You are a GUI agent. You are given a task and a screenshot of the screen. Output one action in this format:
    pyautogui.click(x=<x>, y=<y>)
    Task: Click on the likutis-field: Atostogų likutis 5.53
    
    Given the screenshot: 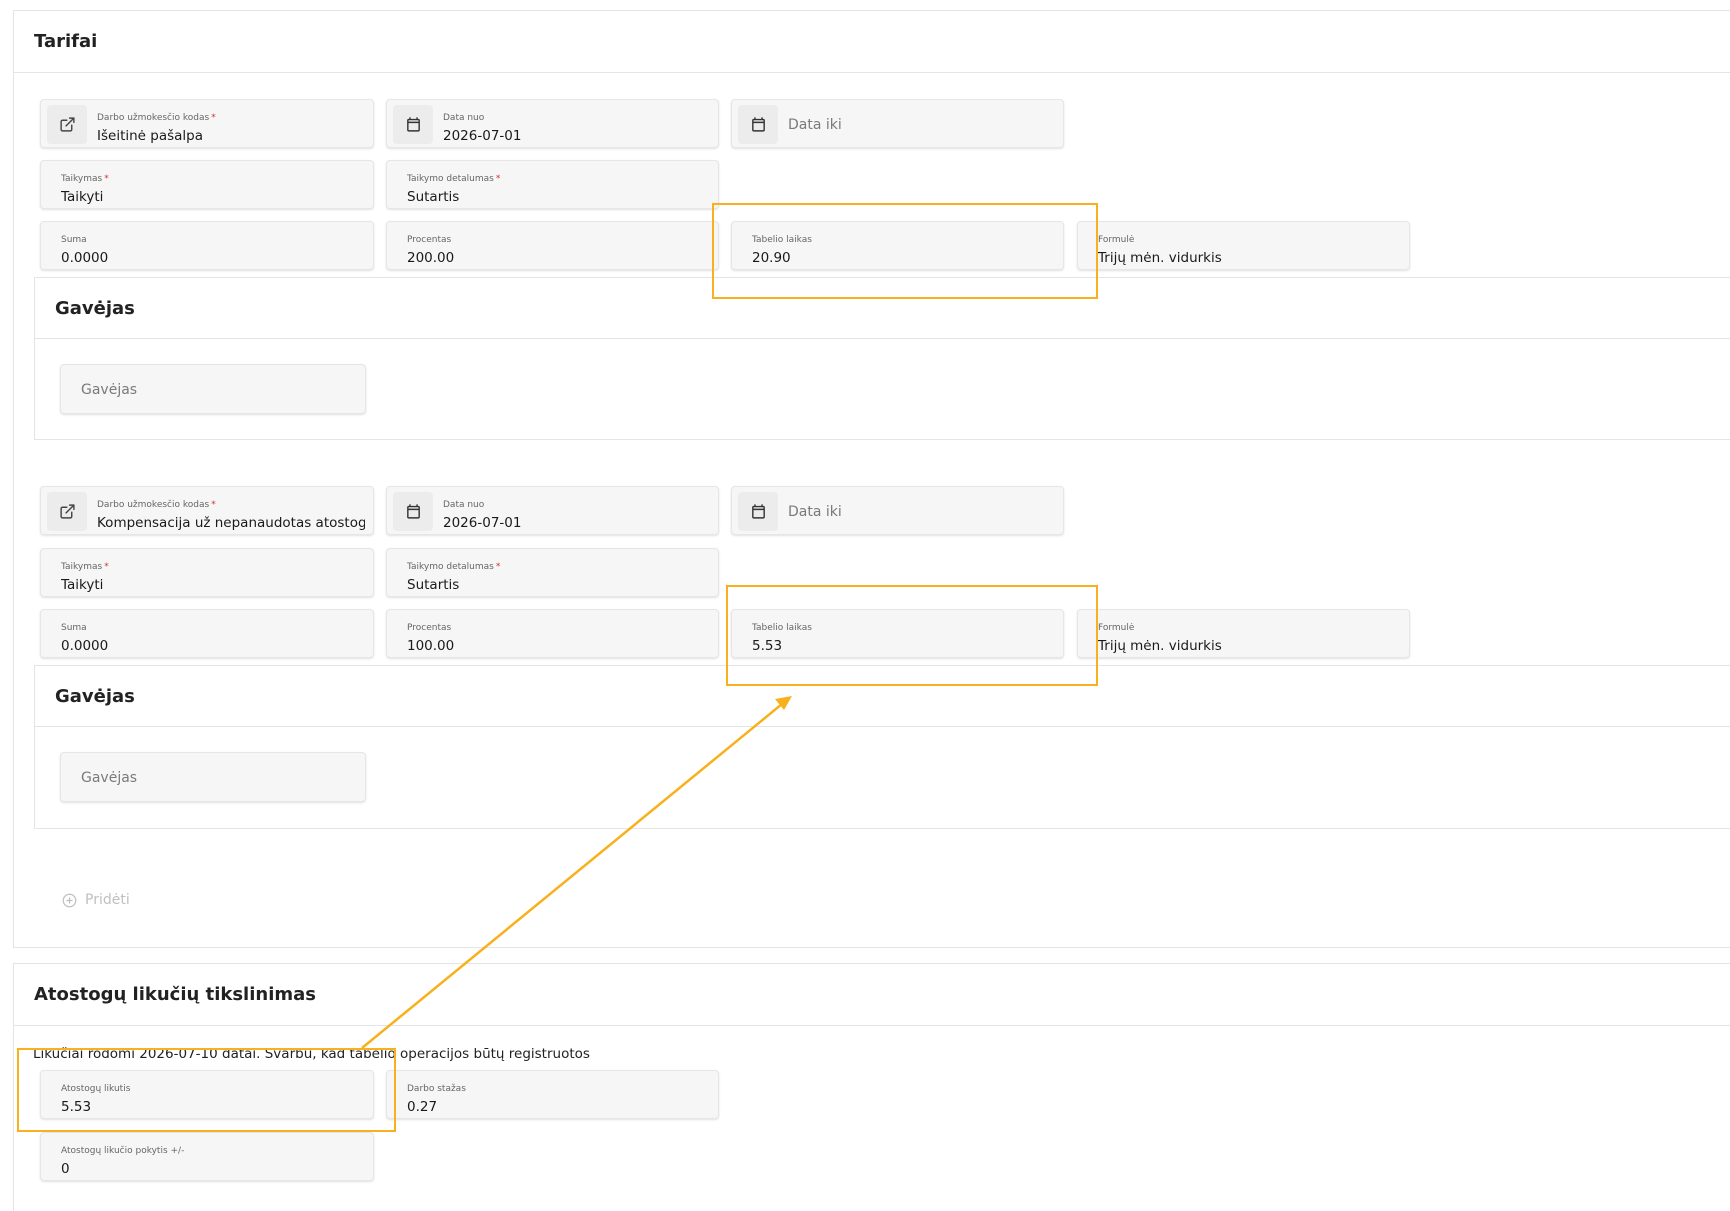 What is the action you would take?
    pyautogui.click(x=207, y=1094)
    